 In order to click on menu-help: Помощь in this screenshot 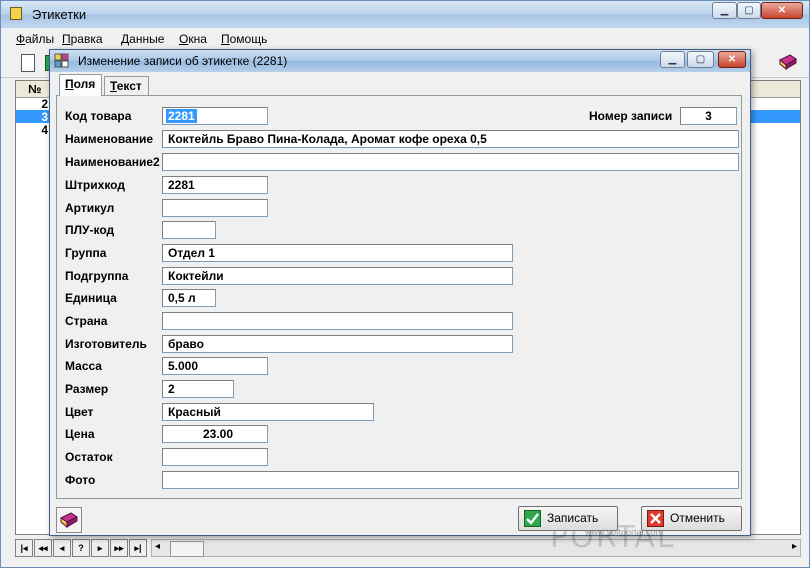, I will do `click(244, 39)`.